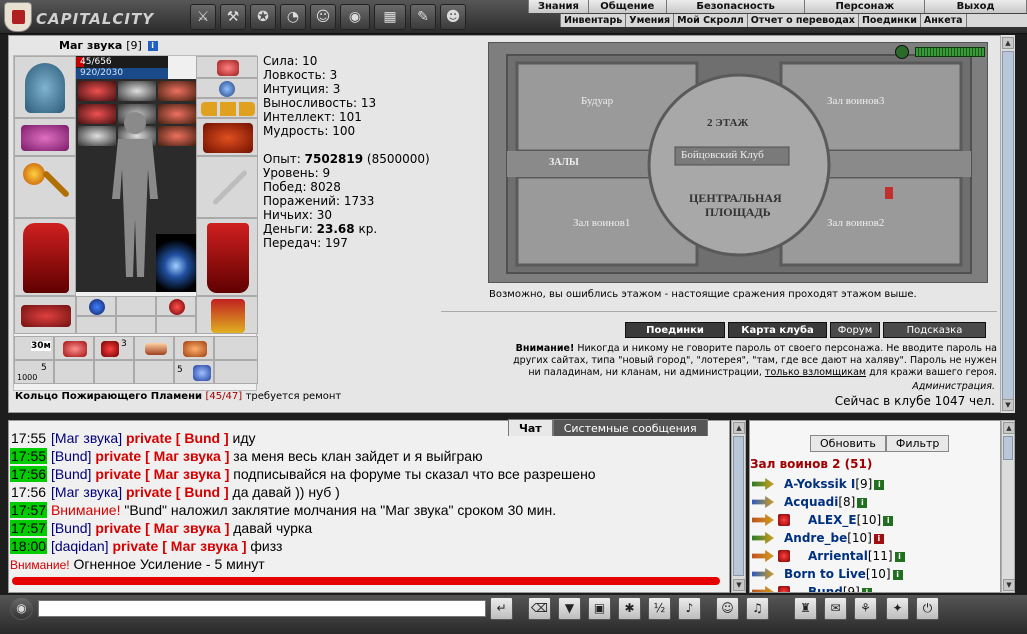 Image resolution: width=1027 pixels, height=634 pixels. Describe the element at coordinates (423, 17) in the screenshot. I see `pencil-icon: ✎` at that location.